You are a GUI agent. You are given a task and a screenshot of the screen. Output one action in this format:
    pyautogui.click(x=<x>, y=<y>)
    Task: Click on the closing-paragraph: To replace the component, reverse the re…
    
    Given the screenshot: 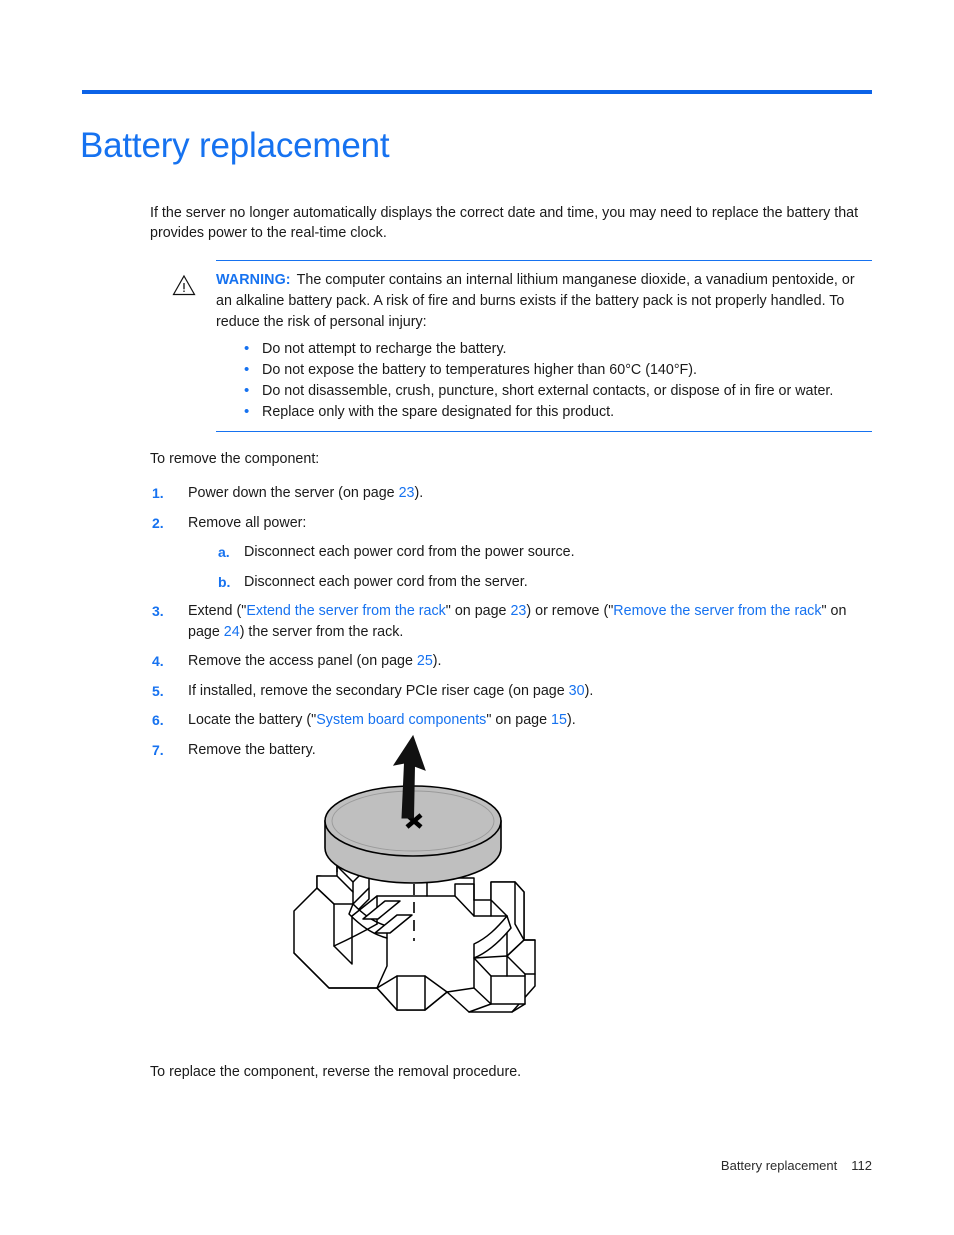 What is the action you would take?
    pyautogui.click(x=336, y=1072)
    